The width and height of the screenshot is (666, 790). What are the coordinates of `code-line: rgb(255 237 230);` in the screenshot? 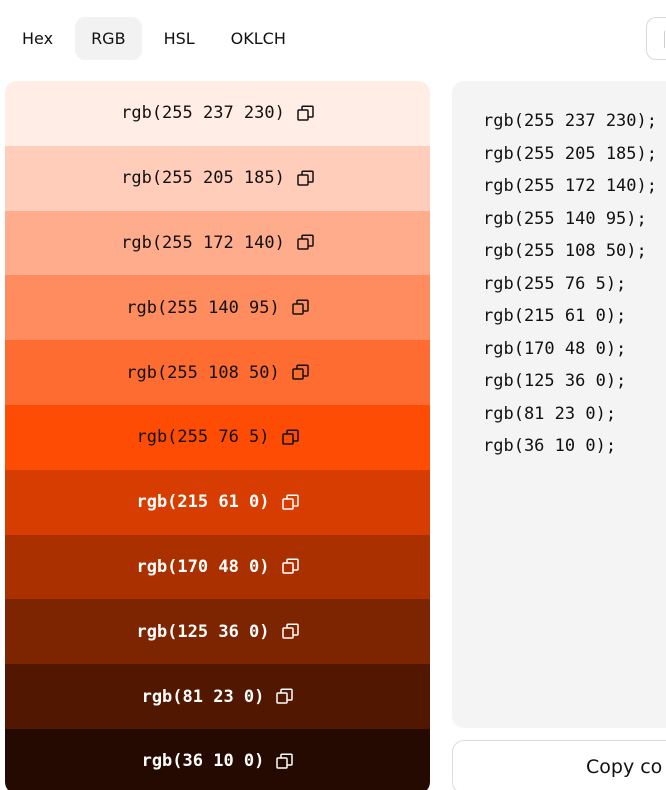 It's located at (570, 121).